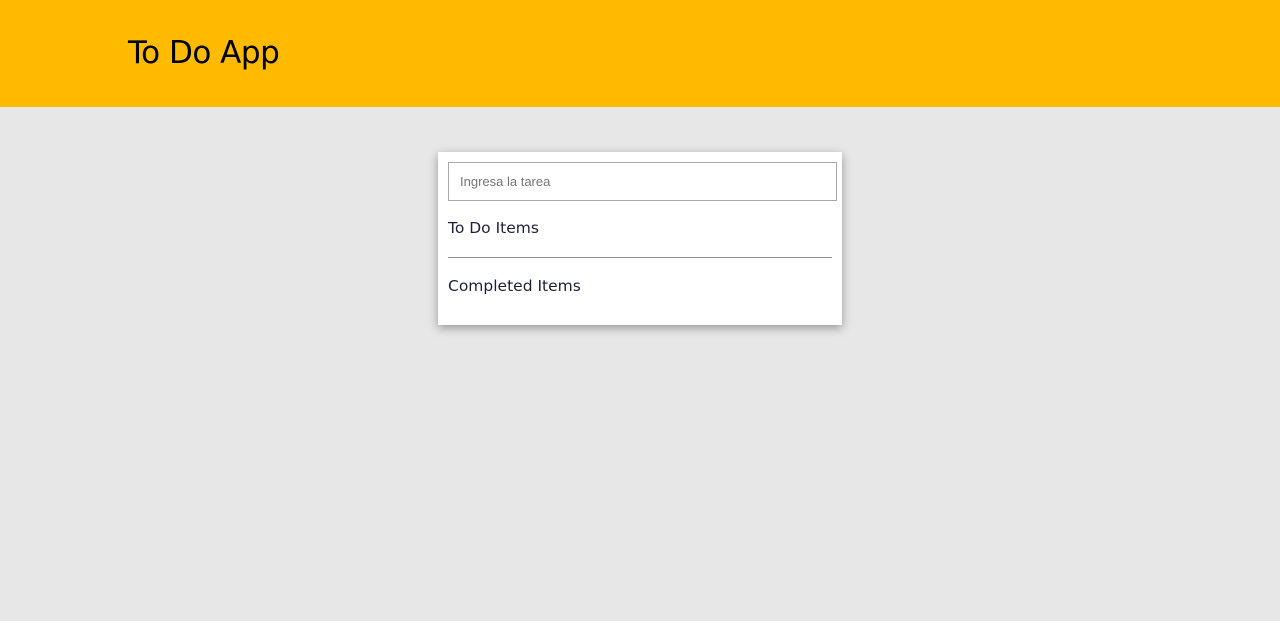 This screenshot has width=1280, height=621. What do you see at coordinates (204, 53) in the screenshot?
I see `app-title: To Do App` at bounding box center [204, 53].